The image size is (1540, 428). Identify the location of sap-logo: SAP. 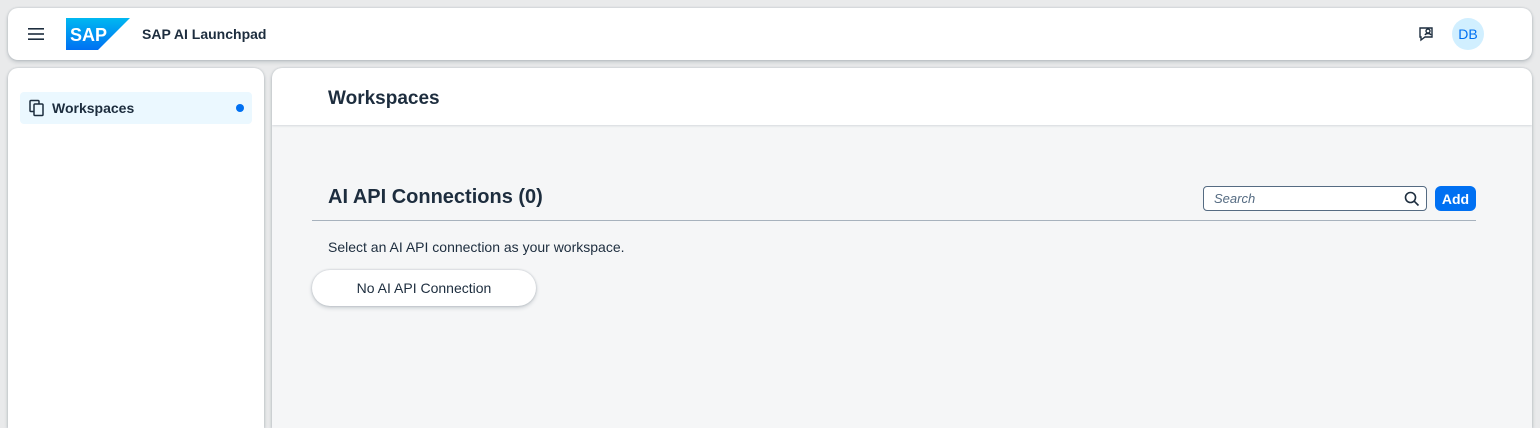
(98, 34).